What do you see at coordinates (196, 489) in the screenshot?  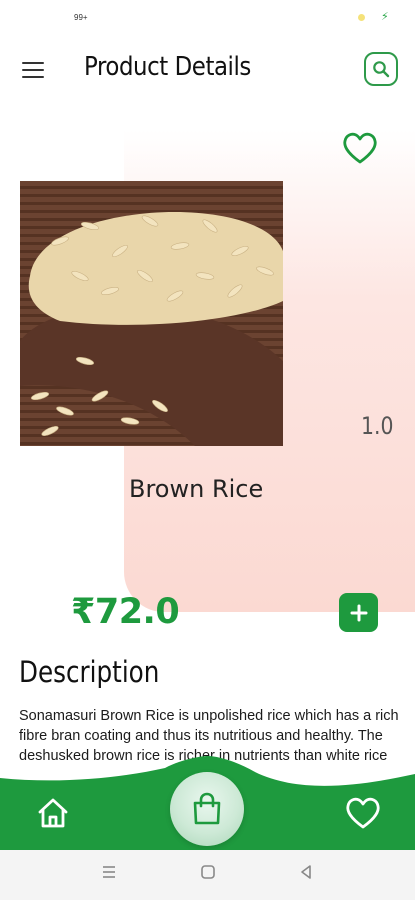 I see `product-name: Brown Rice` at bounding box center [196, 489].